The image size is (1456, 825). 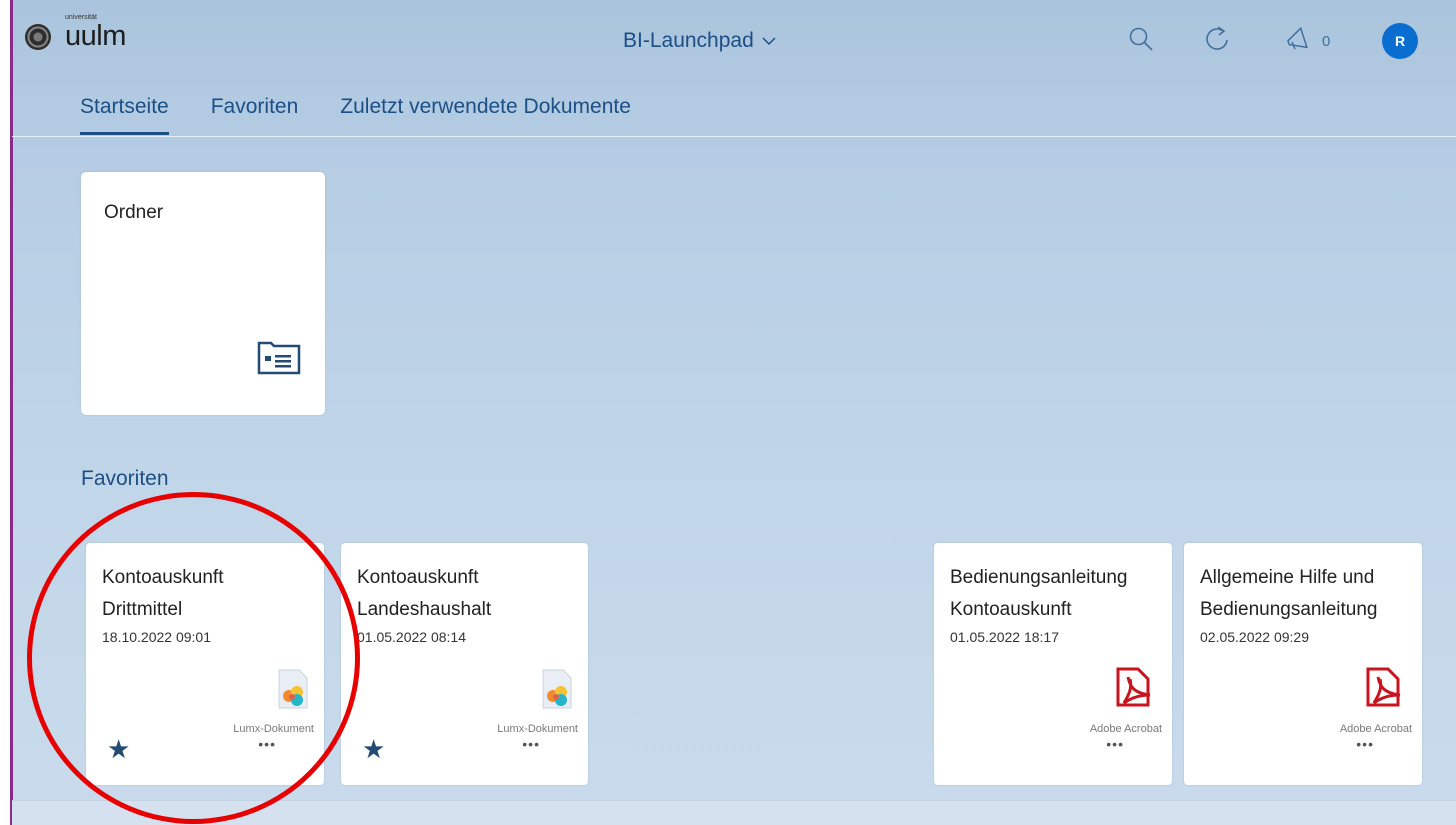 I want to click on favorites-heading: Favoriten, so click(x=125, y=478).